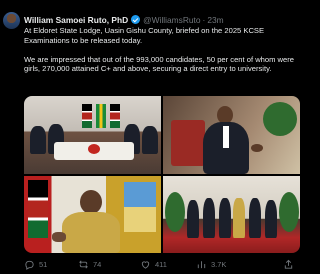 The width and height of the screenshot is (320, 274). What do you see at coordinates (109, 264) in the screenshot?
I see `repost-button: 74` at bounding box center [109, 264].